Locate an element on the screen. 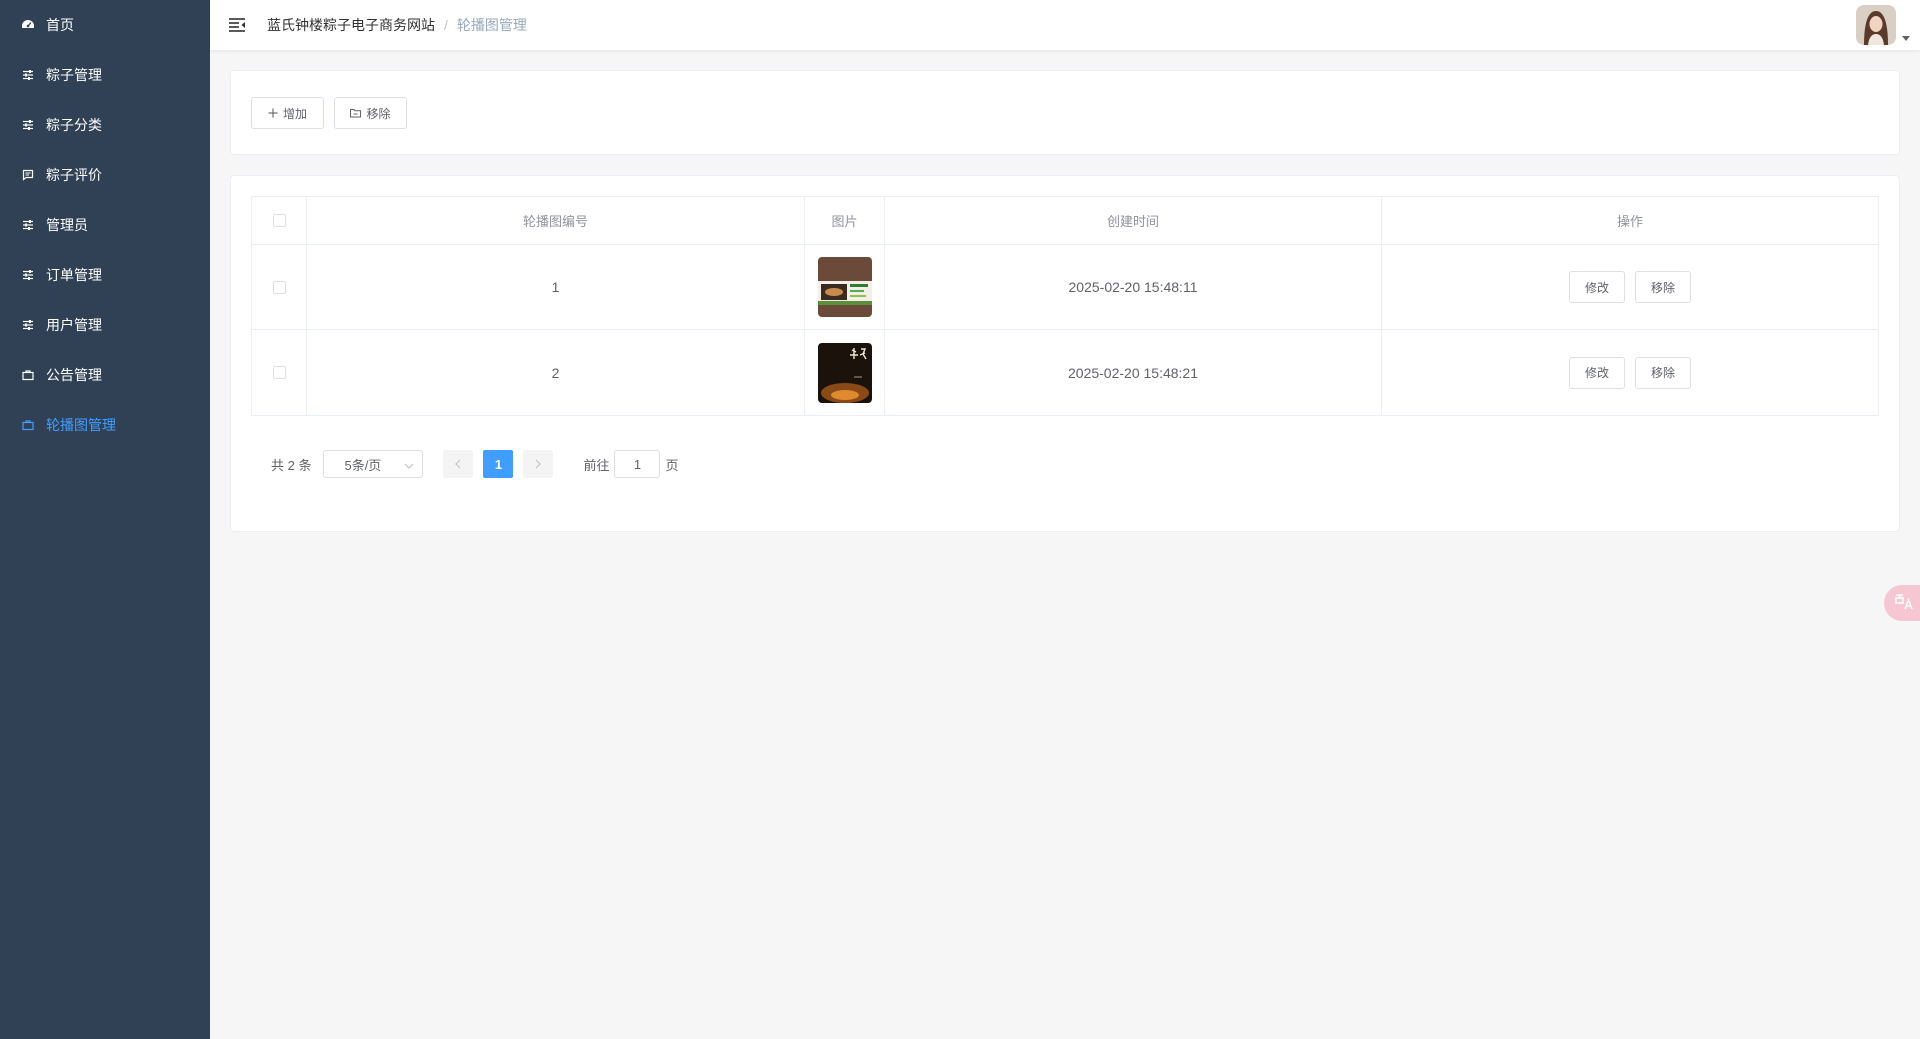  header-checkbox-cell is located at coordinates (279, 220).